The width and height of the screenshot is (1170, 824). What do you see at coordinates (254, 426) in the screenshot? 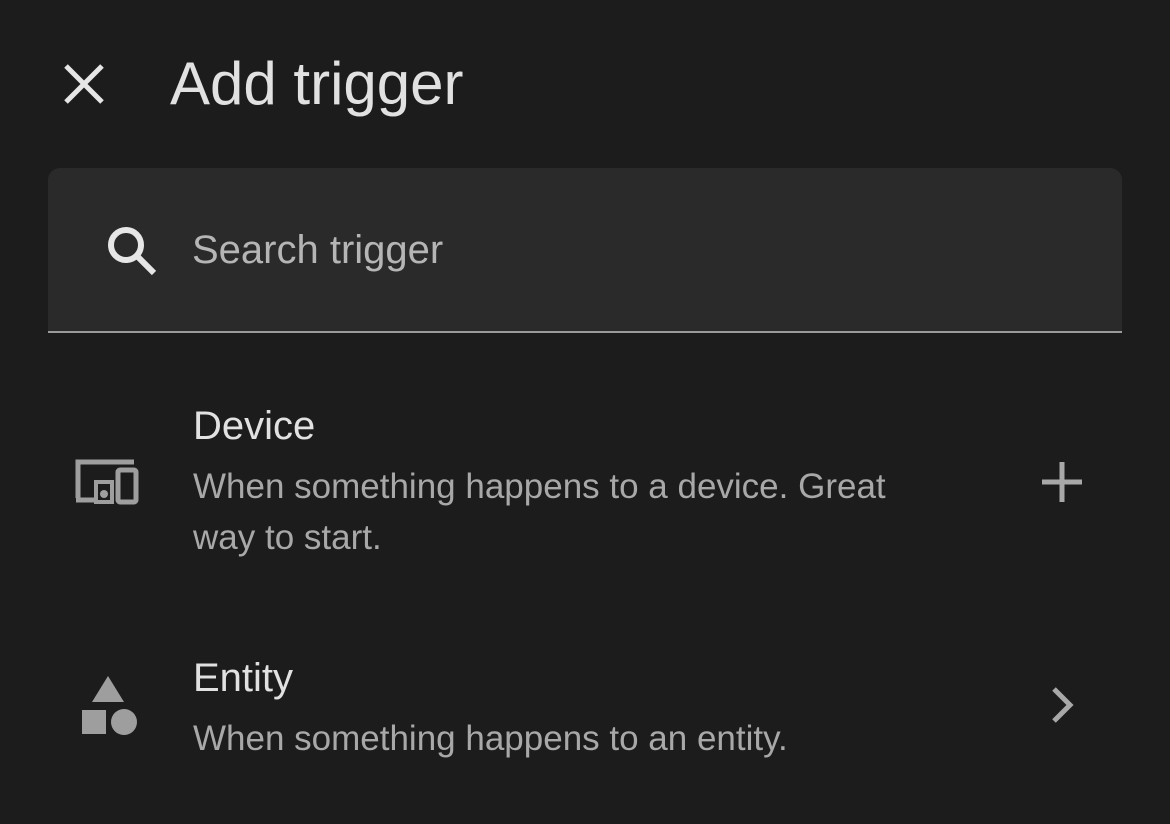
I see `list-item-title: Device` at bounding box center [254, 426].